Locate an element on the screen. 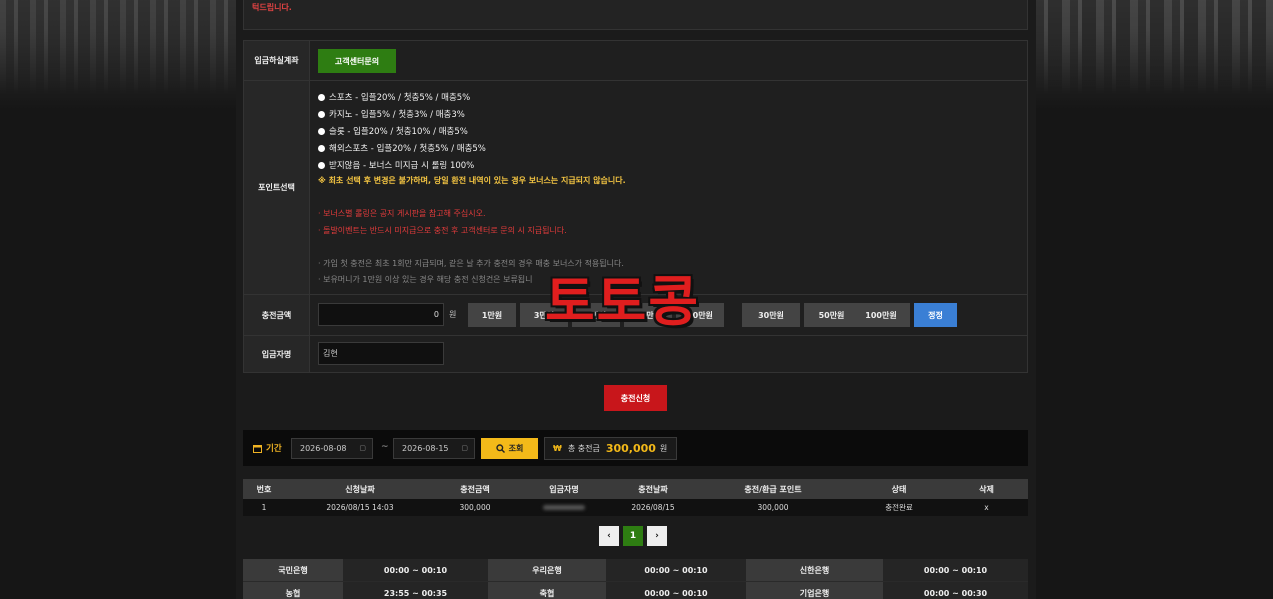 This screenshot has width=1273, height=599. col-request-date: 신청날짜 is located at coordinates (360, 489).